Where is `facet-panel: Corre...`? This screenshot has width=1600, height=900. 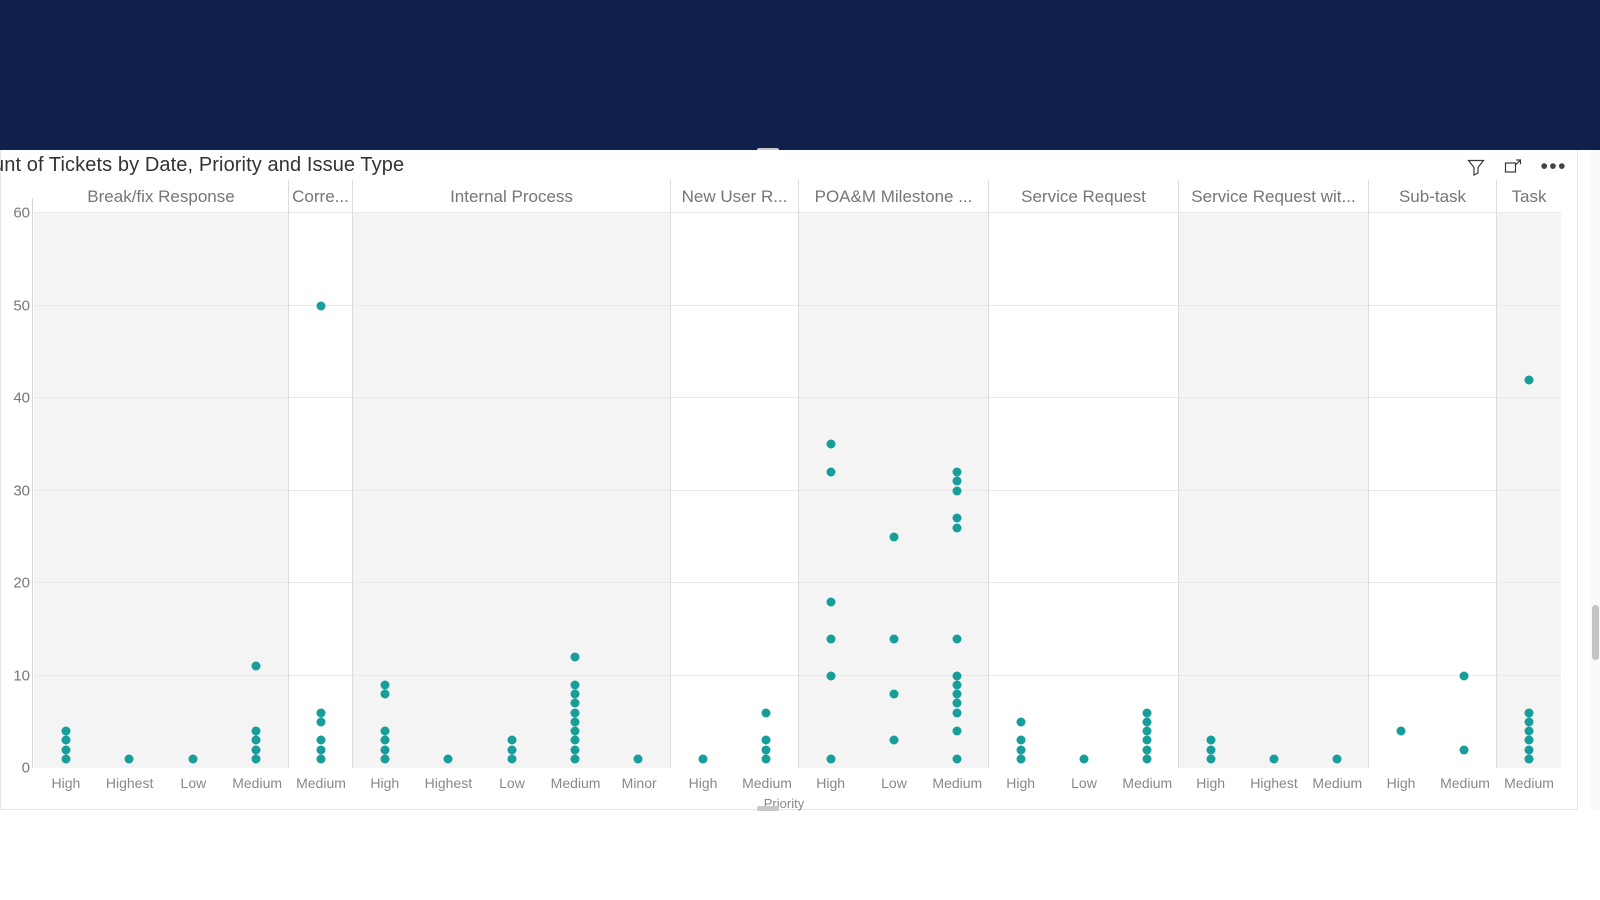 facet-panel: Corre... is located at coordinates (321, 474).